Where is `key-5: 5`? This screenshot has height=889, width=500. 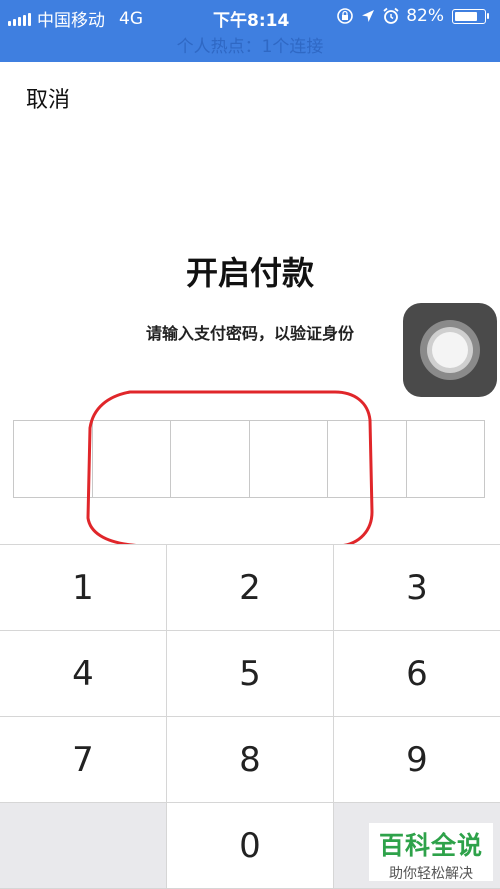 key-5: 5 is located at coordinates (250, 674).